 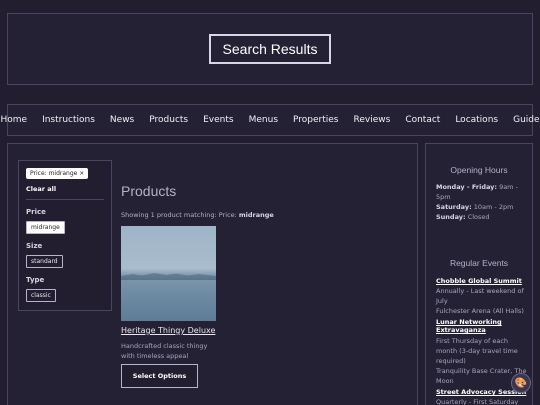 What do you see at coordinates (372, 120) in the screenshot?
I see `nav-item-reviews: Reviews` at bounding box center [372, 120].